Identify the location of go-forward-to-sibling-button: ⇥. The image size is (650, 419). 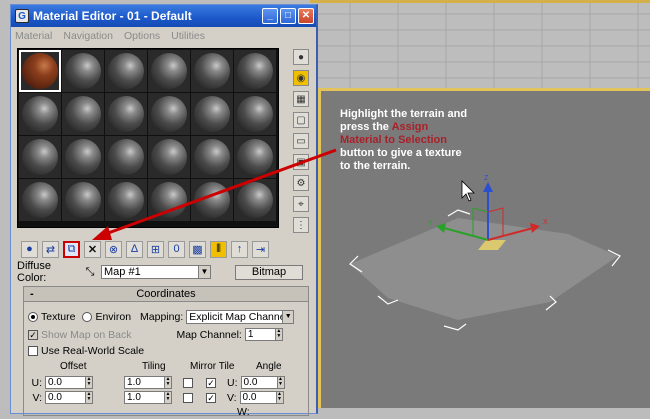
(260, 249).